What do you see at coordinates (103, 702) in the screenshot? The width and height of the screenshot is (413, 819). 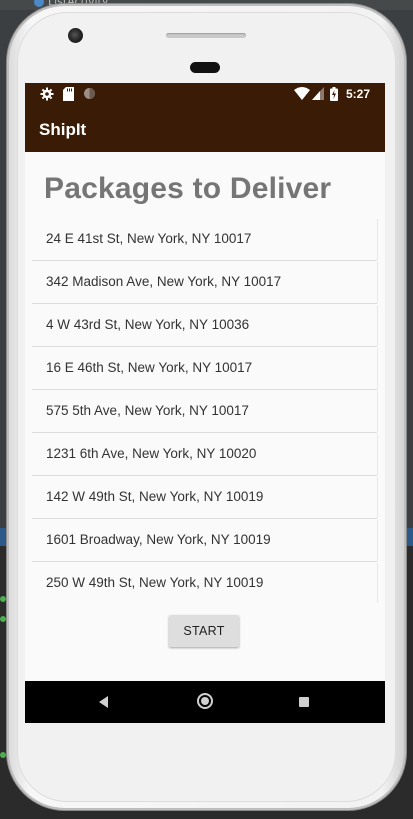 I see `back-icon` at bounding box center [103, 702].